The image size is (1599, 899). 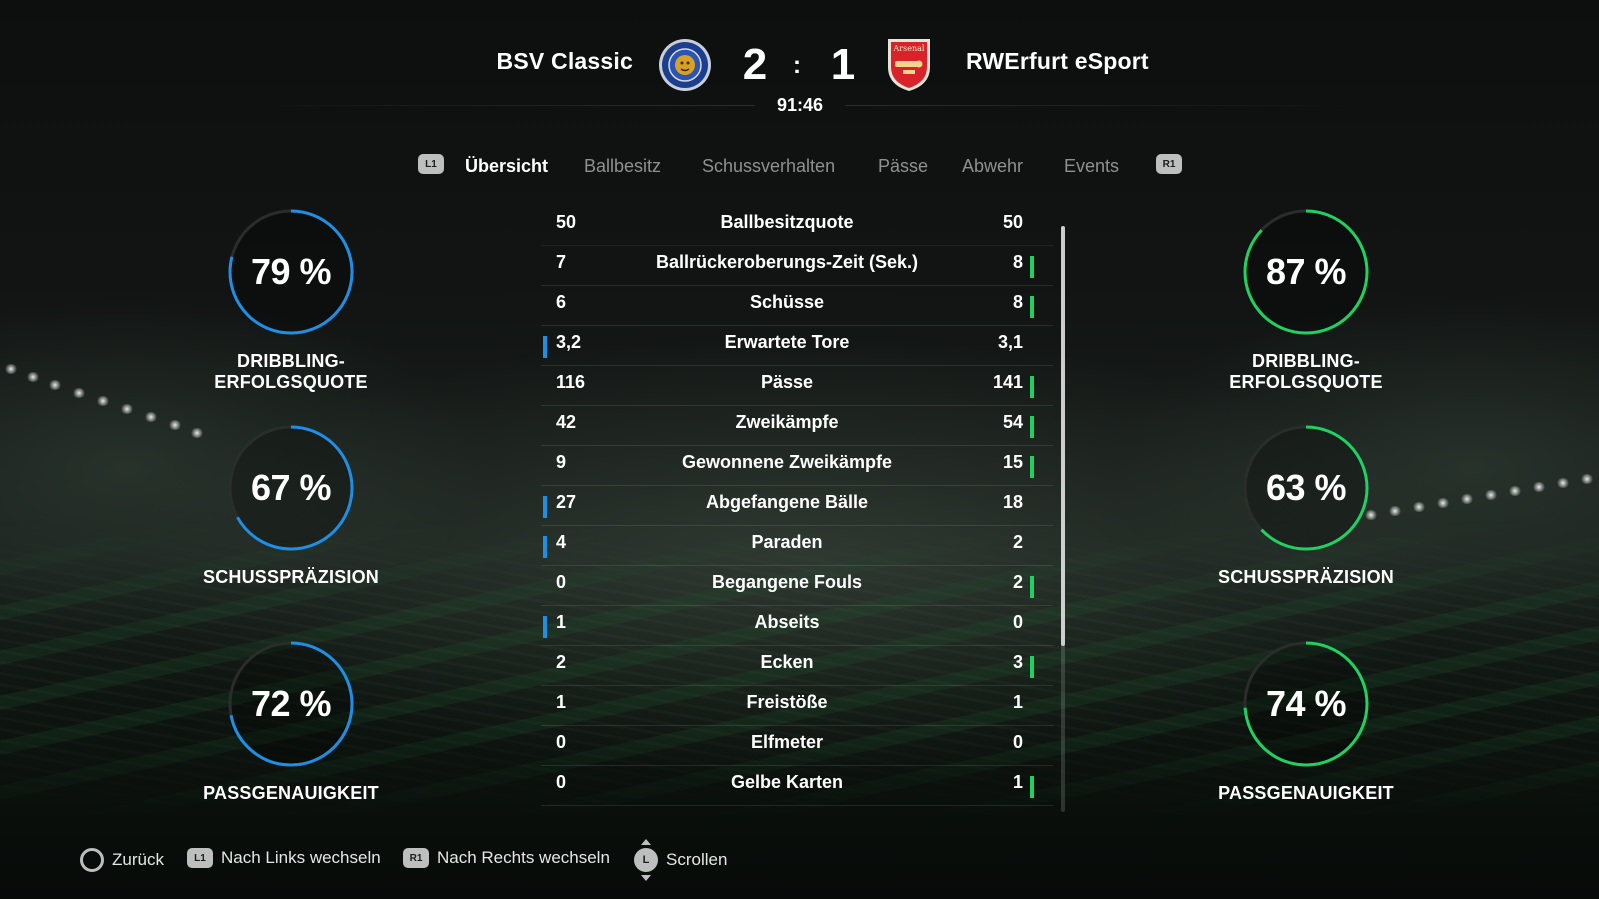 I want to click on match-clock: 91:46, so click(x=800, y=105).